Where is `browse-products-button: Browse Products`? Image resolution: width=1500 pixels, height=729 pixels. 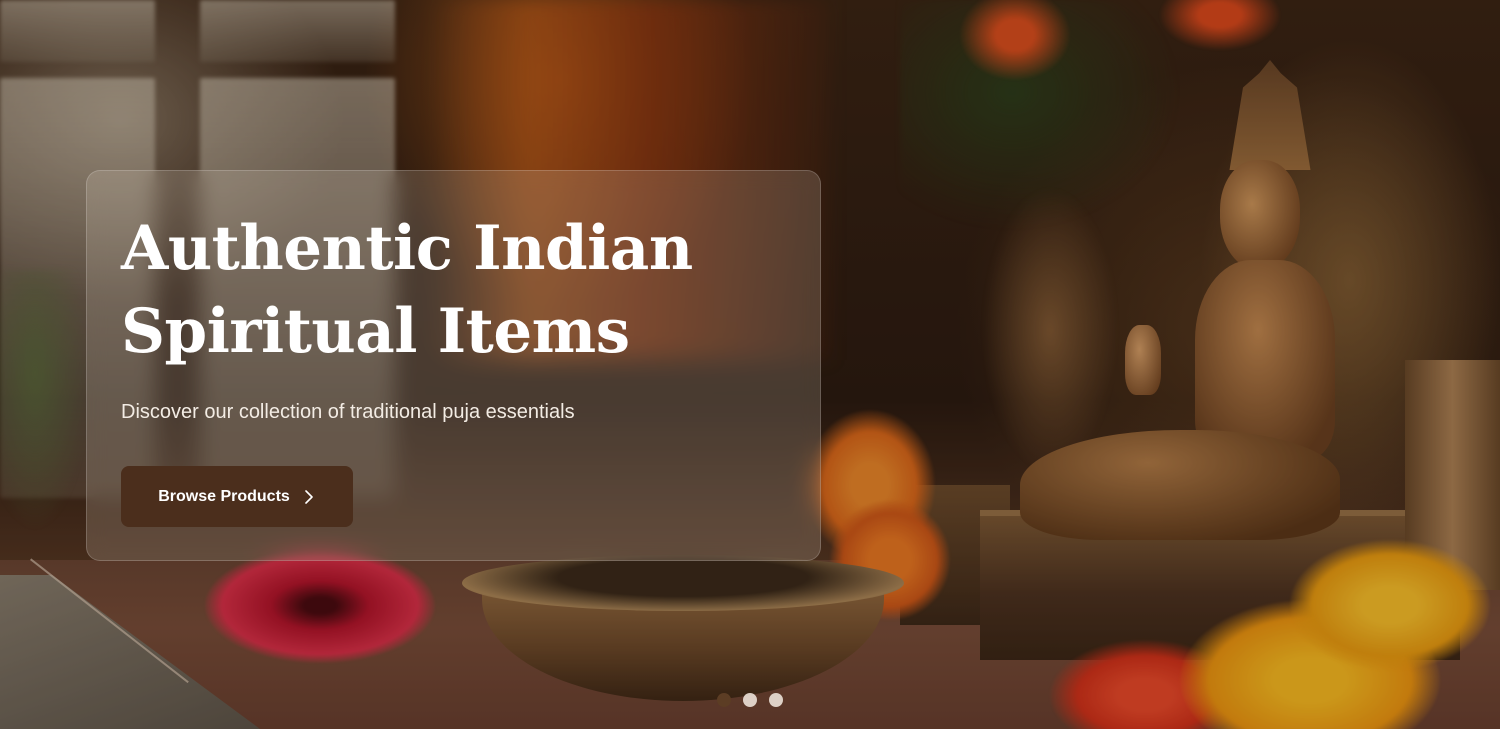
browse-products-button: Browse Products is located at coordinates (237, 496).